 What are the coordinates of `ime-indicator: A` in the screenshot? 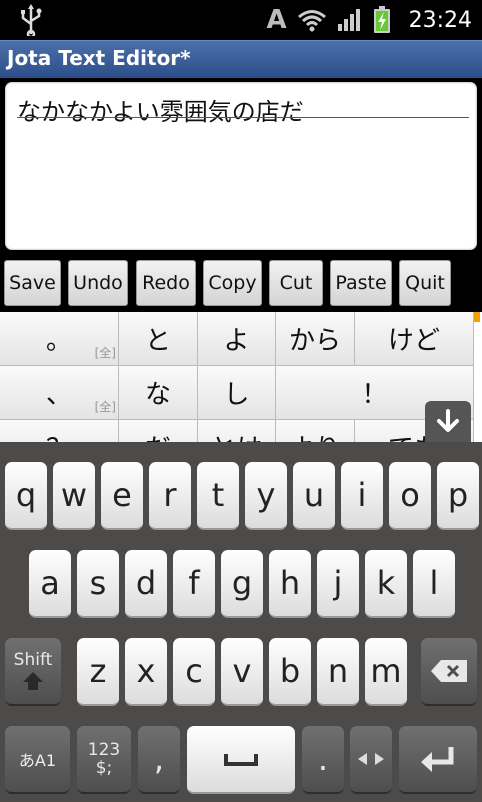 It's located at (276, 20).